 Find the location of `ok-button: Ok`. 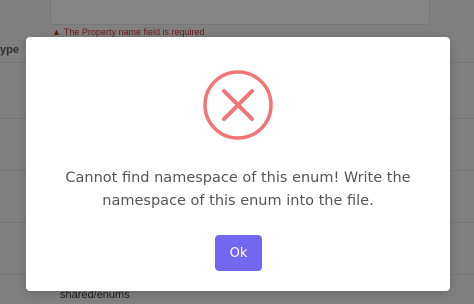

ok-button: Ok is located at coordinates (238, 253).